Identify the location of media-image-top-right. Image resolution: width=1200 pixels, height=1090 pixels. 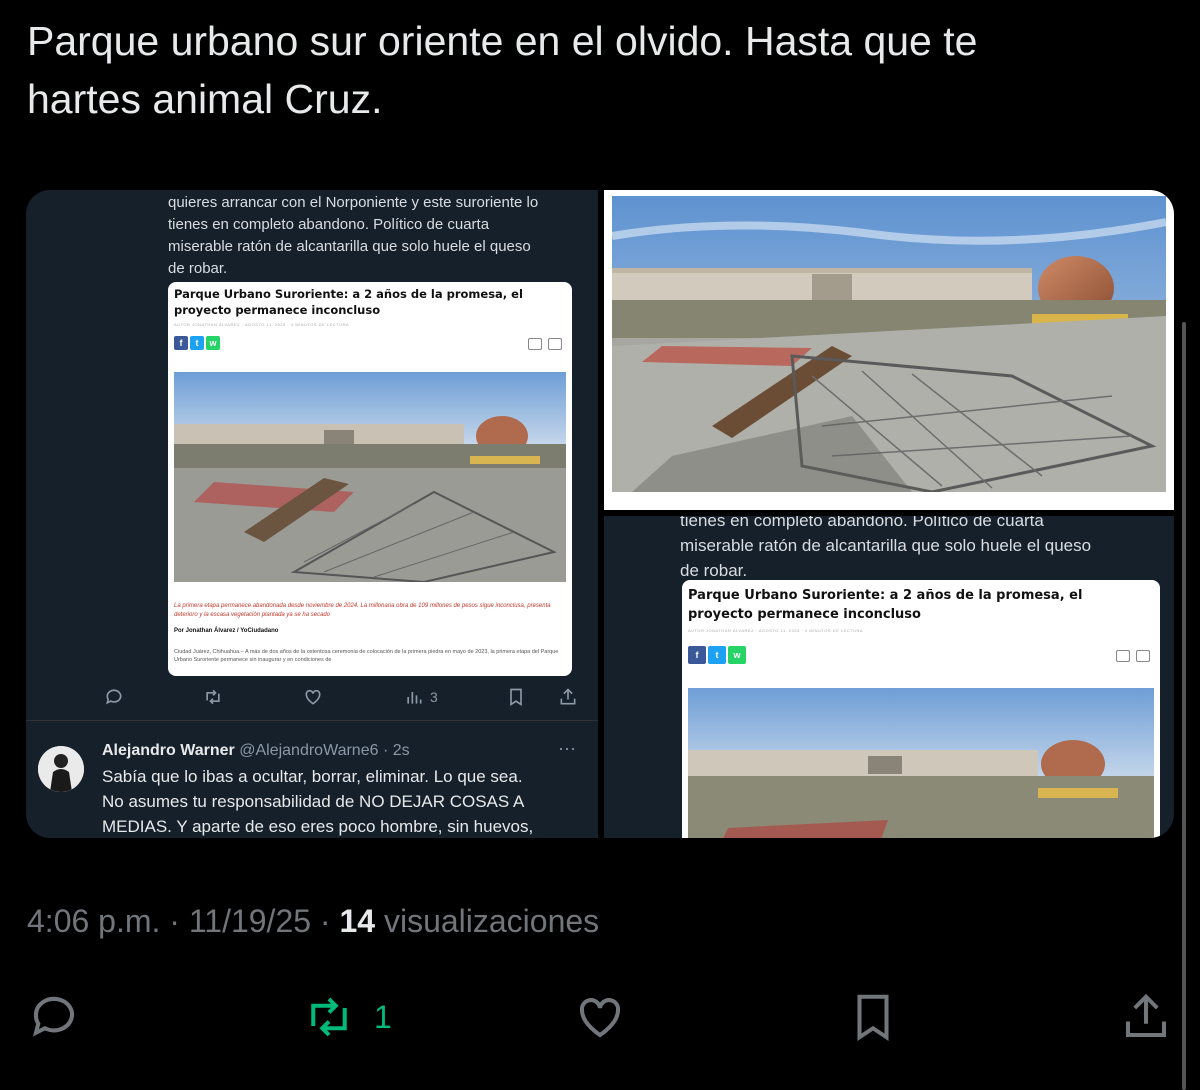
(889, 350).